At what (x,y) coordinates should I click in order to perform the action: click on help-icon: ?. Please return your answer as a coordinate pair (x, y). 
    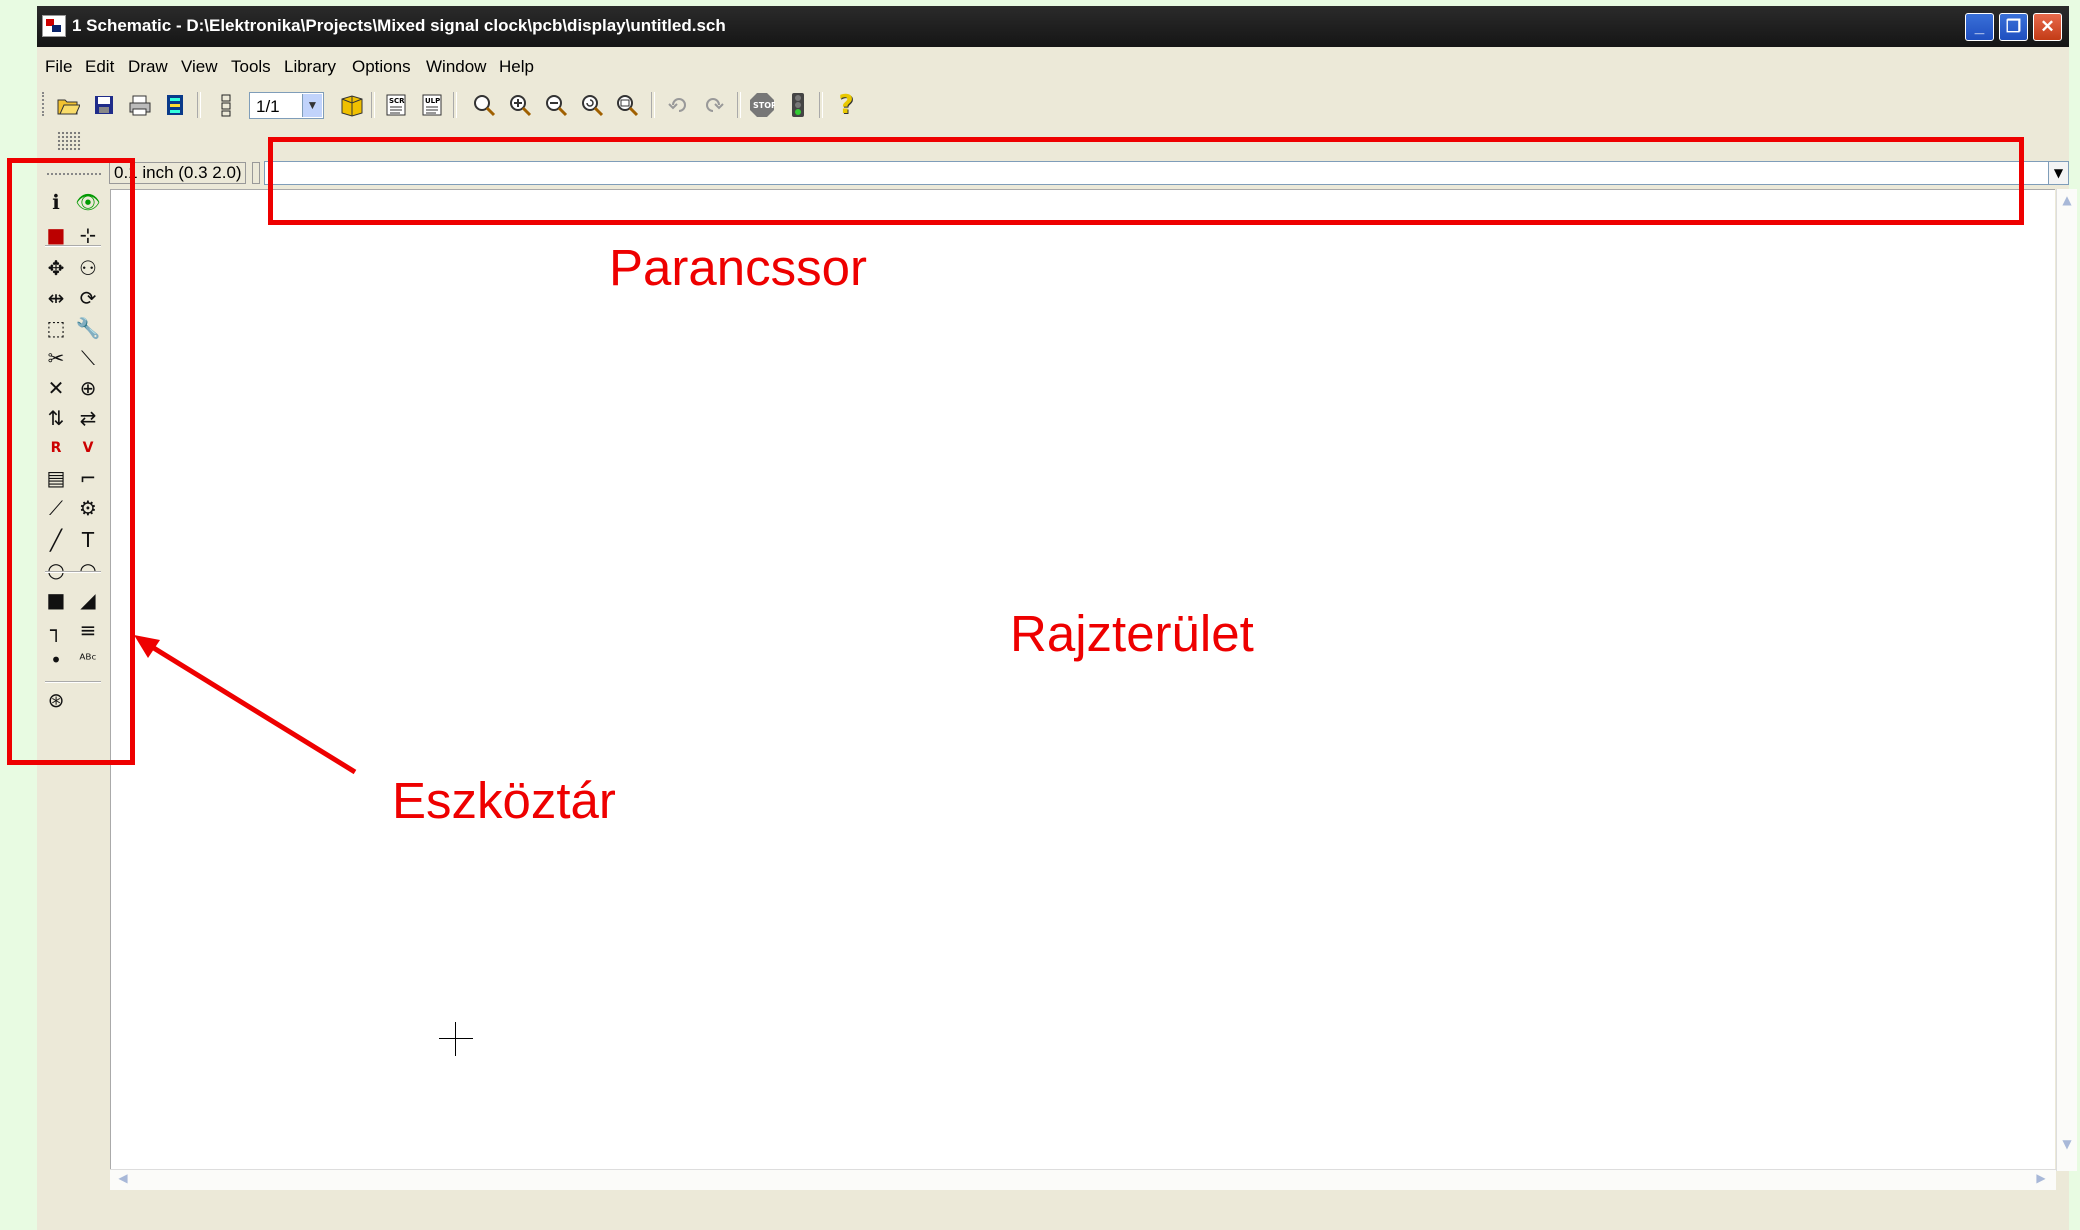
    Looking at the image, I should click on (846, 105).